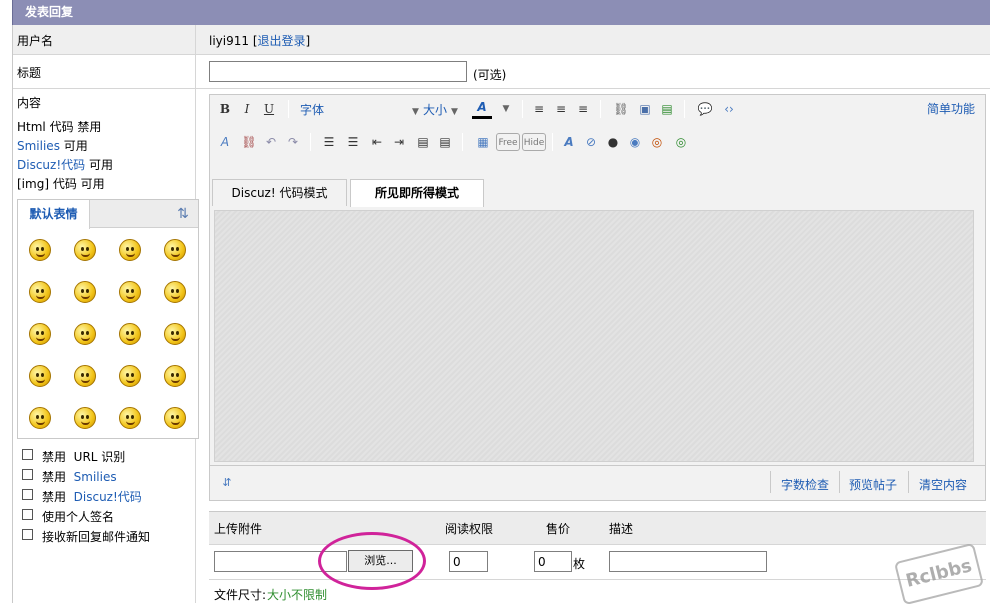 This screenshot has width=990, height=605. What do you see at coordinates (445, 142) in the screenshot?
I see `float-right-icon: ▤` at bounding box center [445, 142].